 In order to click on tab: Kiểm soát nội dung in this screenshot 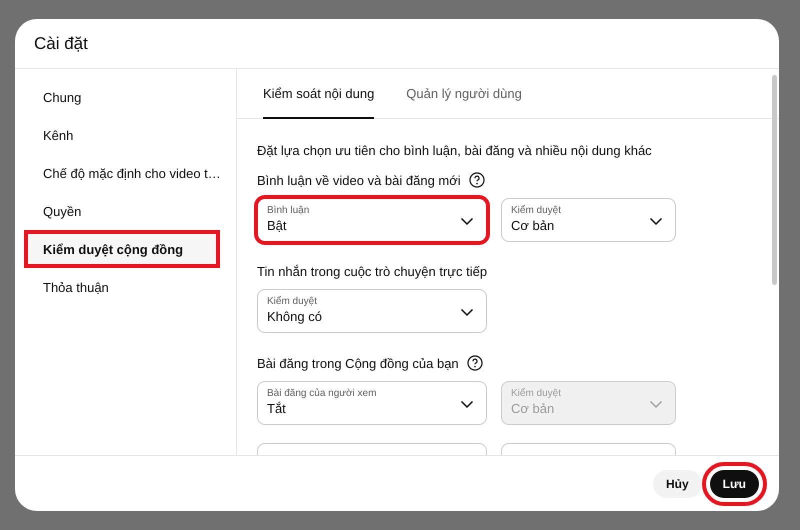, I will do `click(318, 94)`.